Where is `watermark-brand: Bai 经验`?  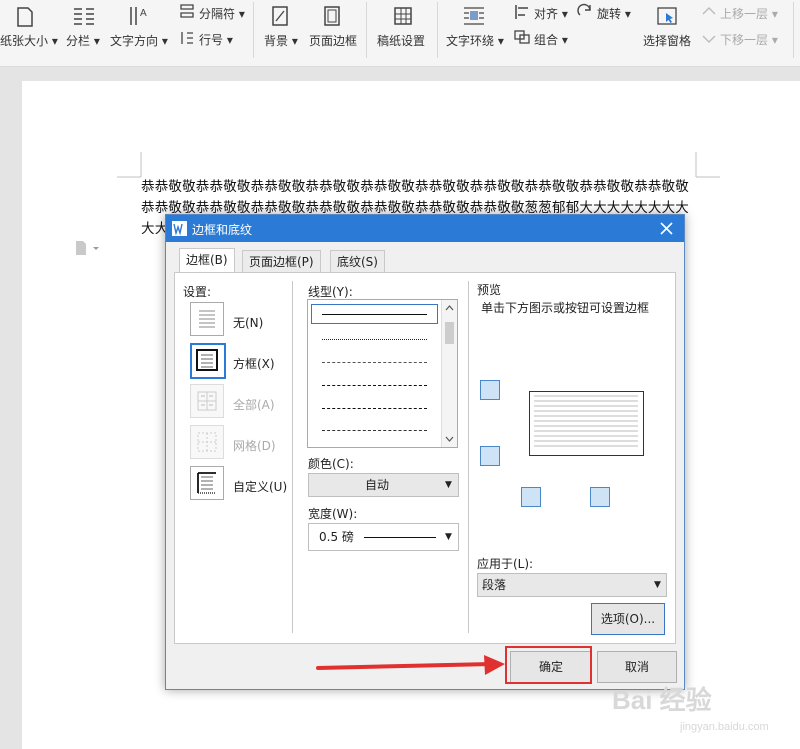
watermark-brand: Bai 经验 is located at coordinates (662, 700).